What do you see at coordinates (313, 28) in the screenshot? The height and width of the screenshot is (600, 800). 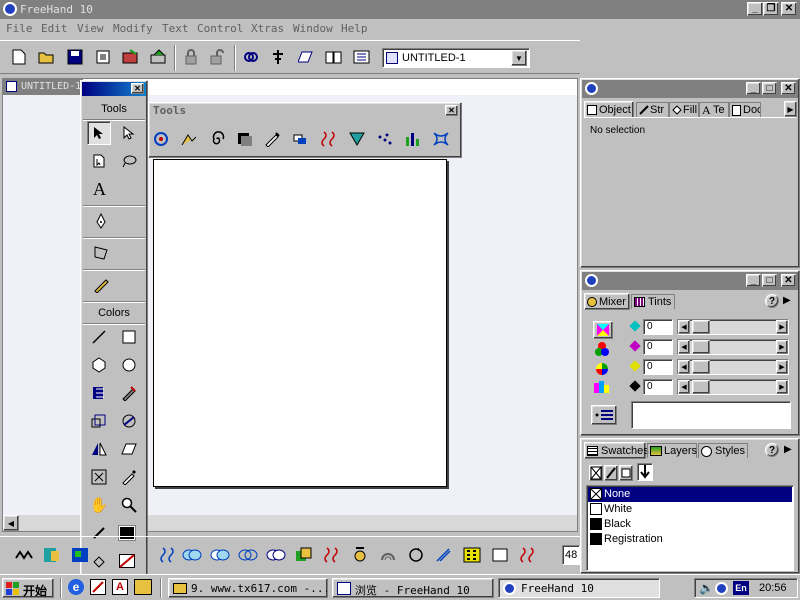 I see `menu-window: Window` at bounding box center [313, 28].